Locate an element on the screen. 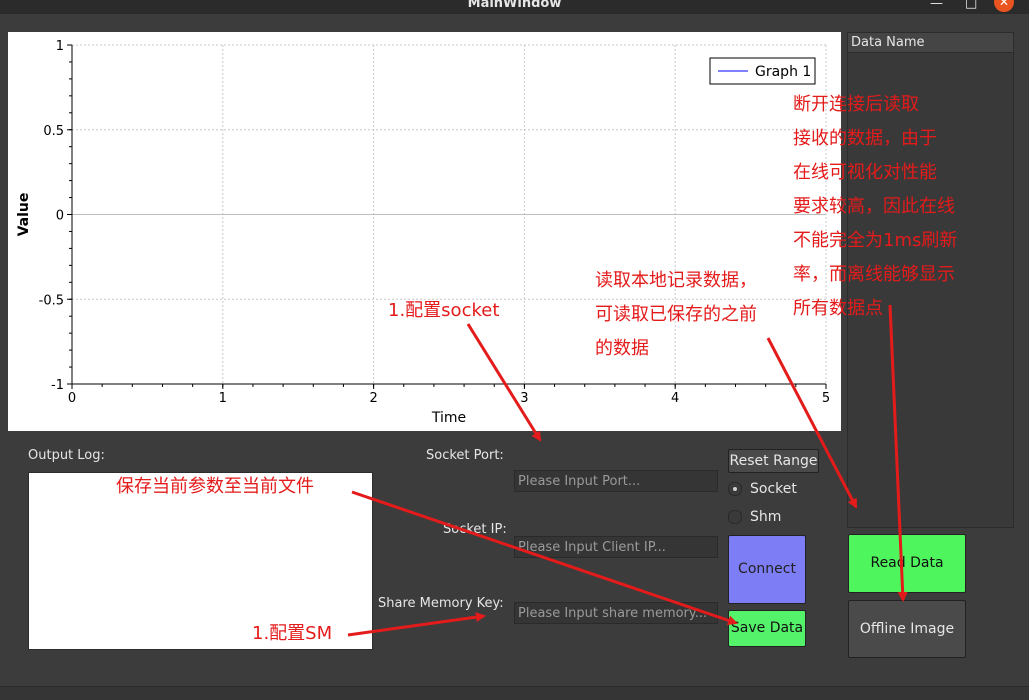 The width and height of the screenshot is (1029, 700). x-tick-label: 3 is located at coordinates (524, 398).